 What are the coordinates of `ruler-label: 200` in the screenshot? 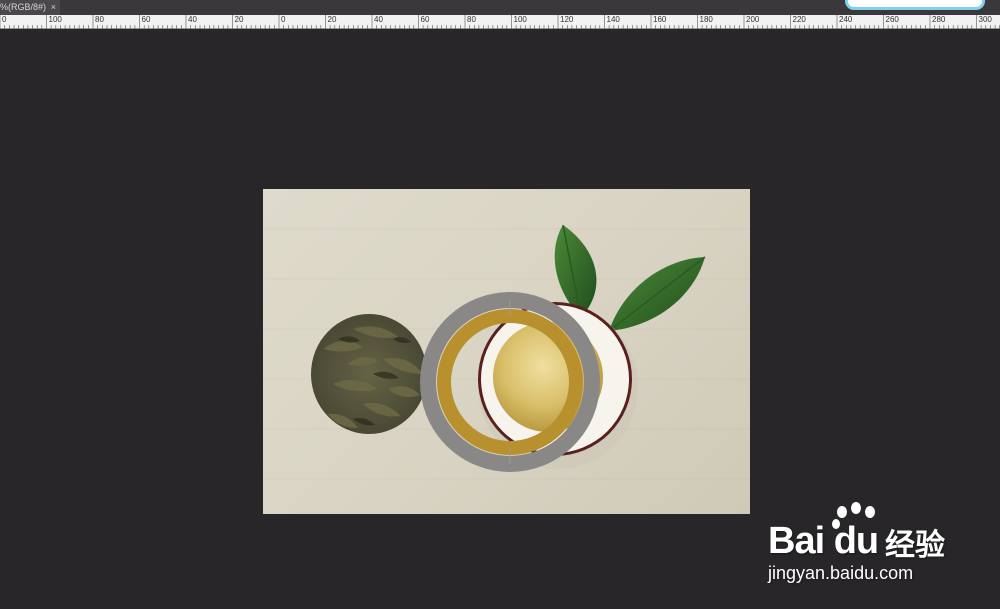 It's located at (753, 19).